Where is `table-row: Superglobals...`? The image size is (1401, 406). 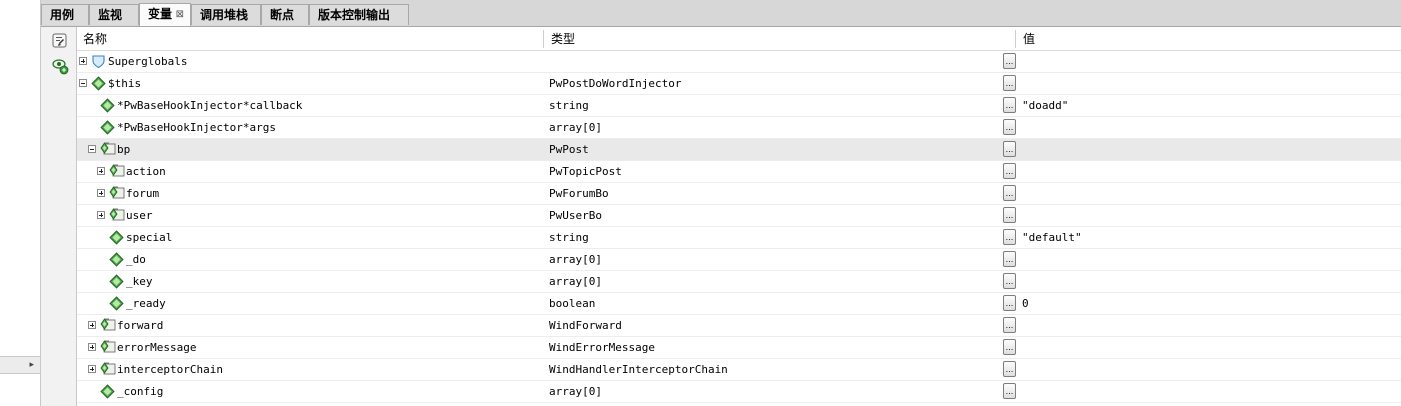
table-row: Superglobals... is located at coordinates (739, 62).